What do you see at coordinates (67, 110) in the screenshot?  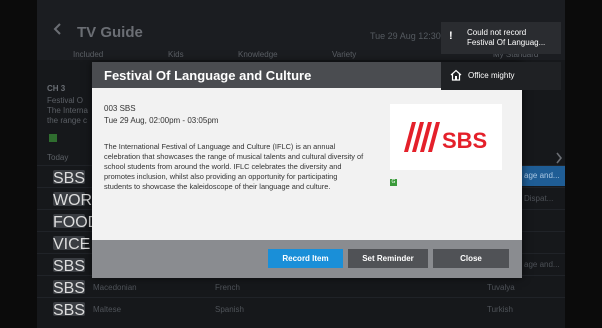 I see `channel-line: The Interna` at bounding box center [67, 110].